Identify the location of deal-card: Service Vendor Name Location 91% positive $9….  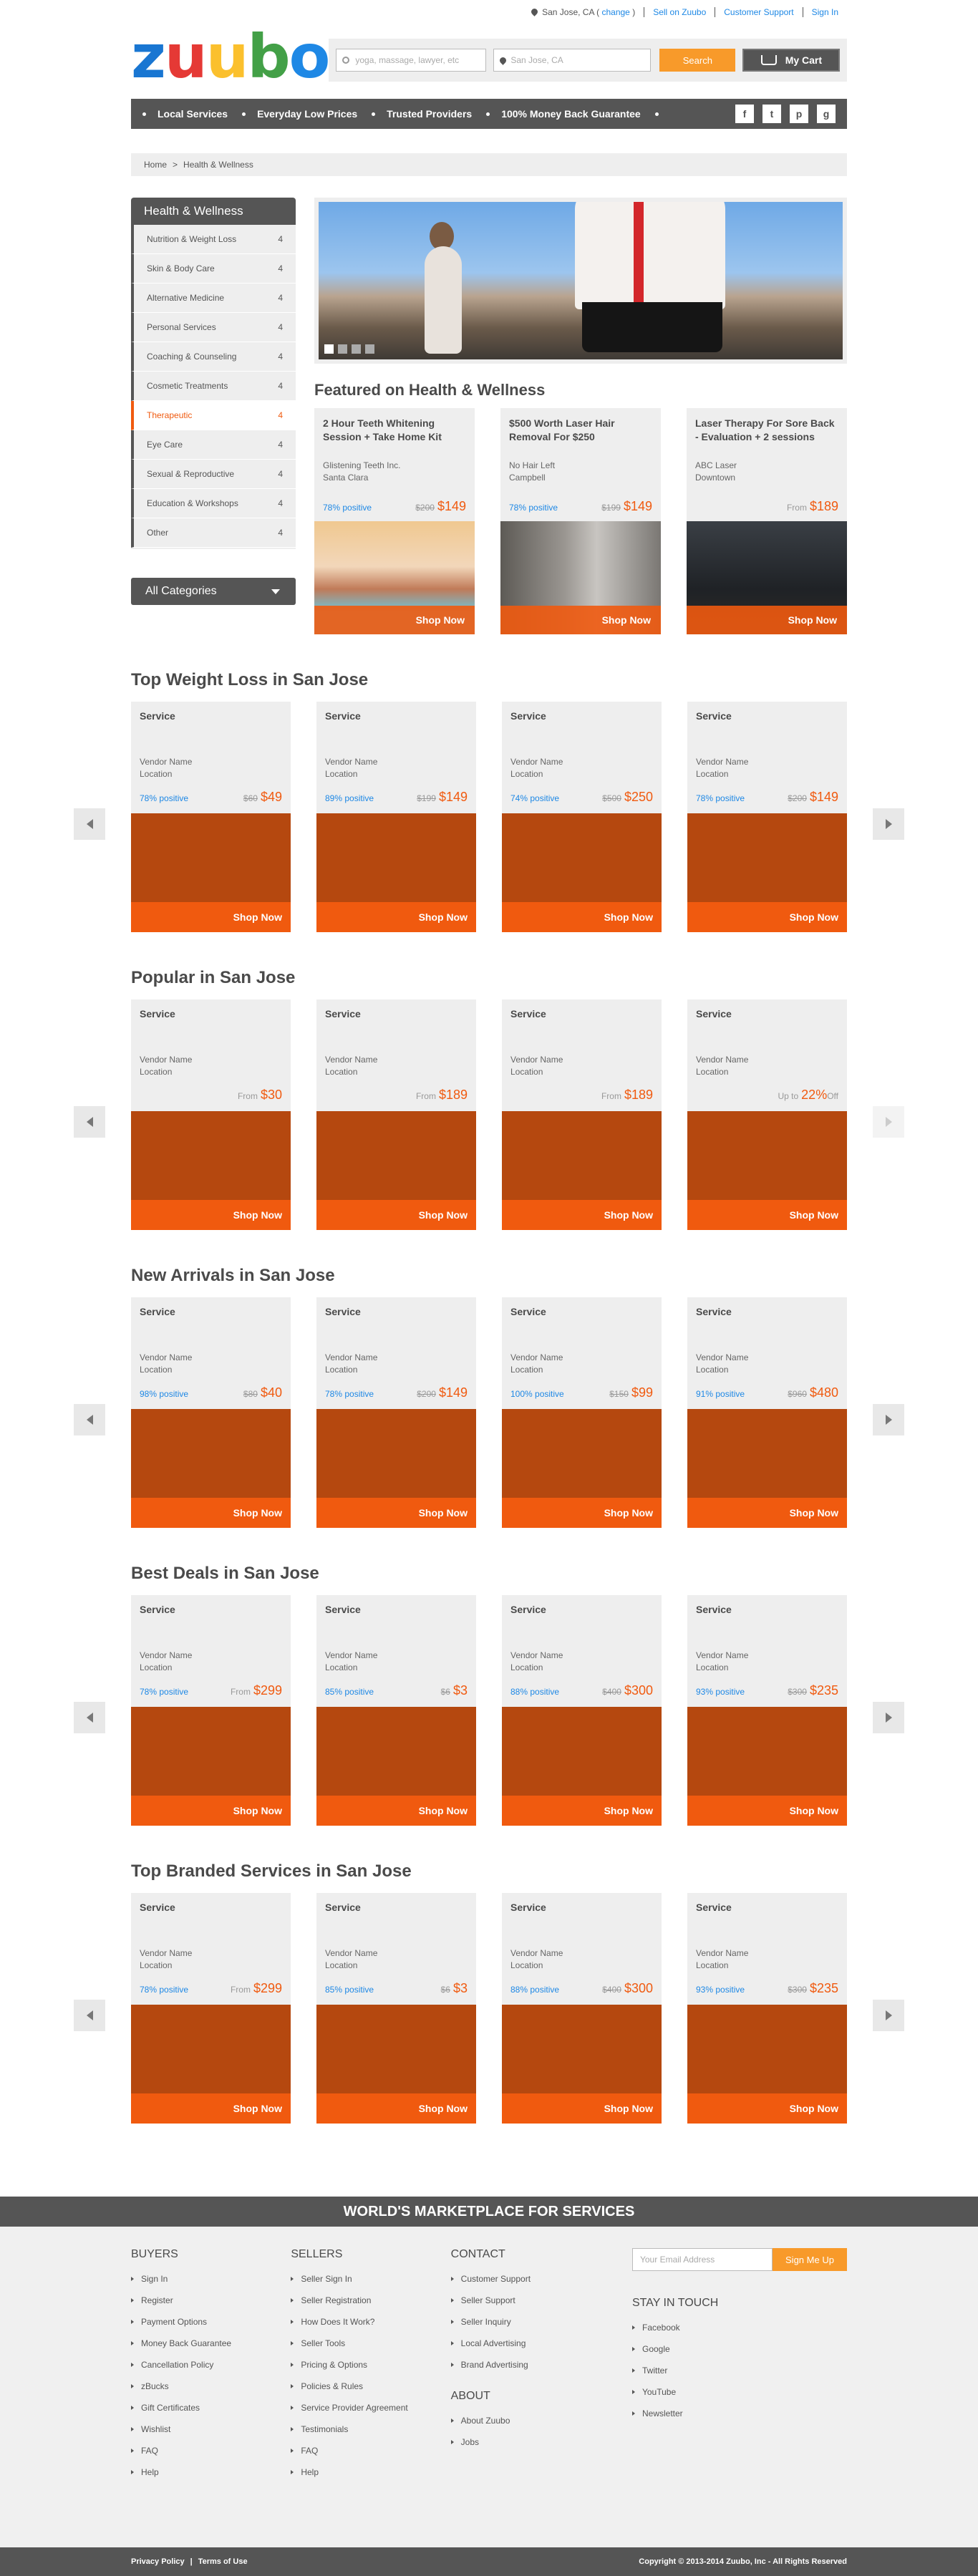
(767, 1412).